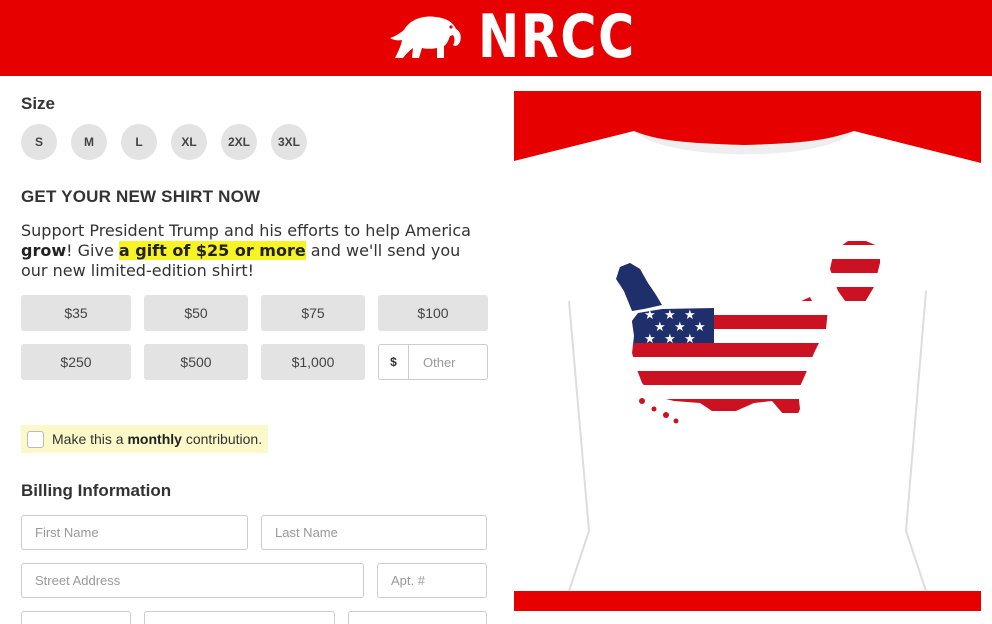  Describe the element at coordinates (313, 362) in the screenshot. I see `amount-button-1000: $1,000` at that location.